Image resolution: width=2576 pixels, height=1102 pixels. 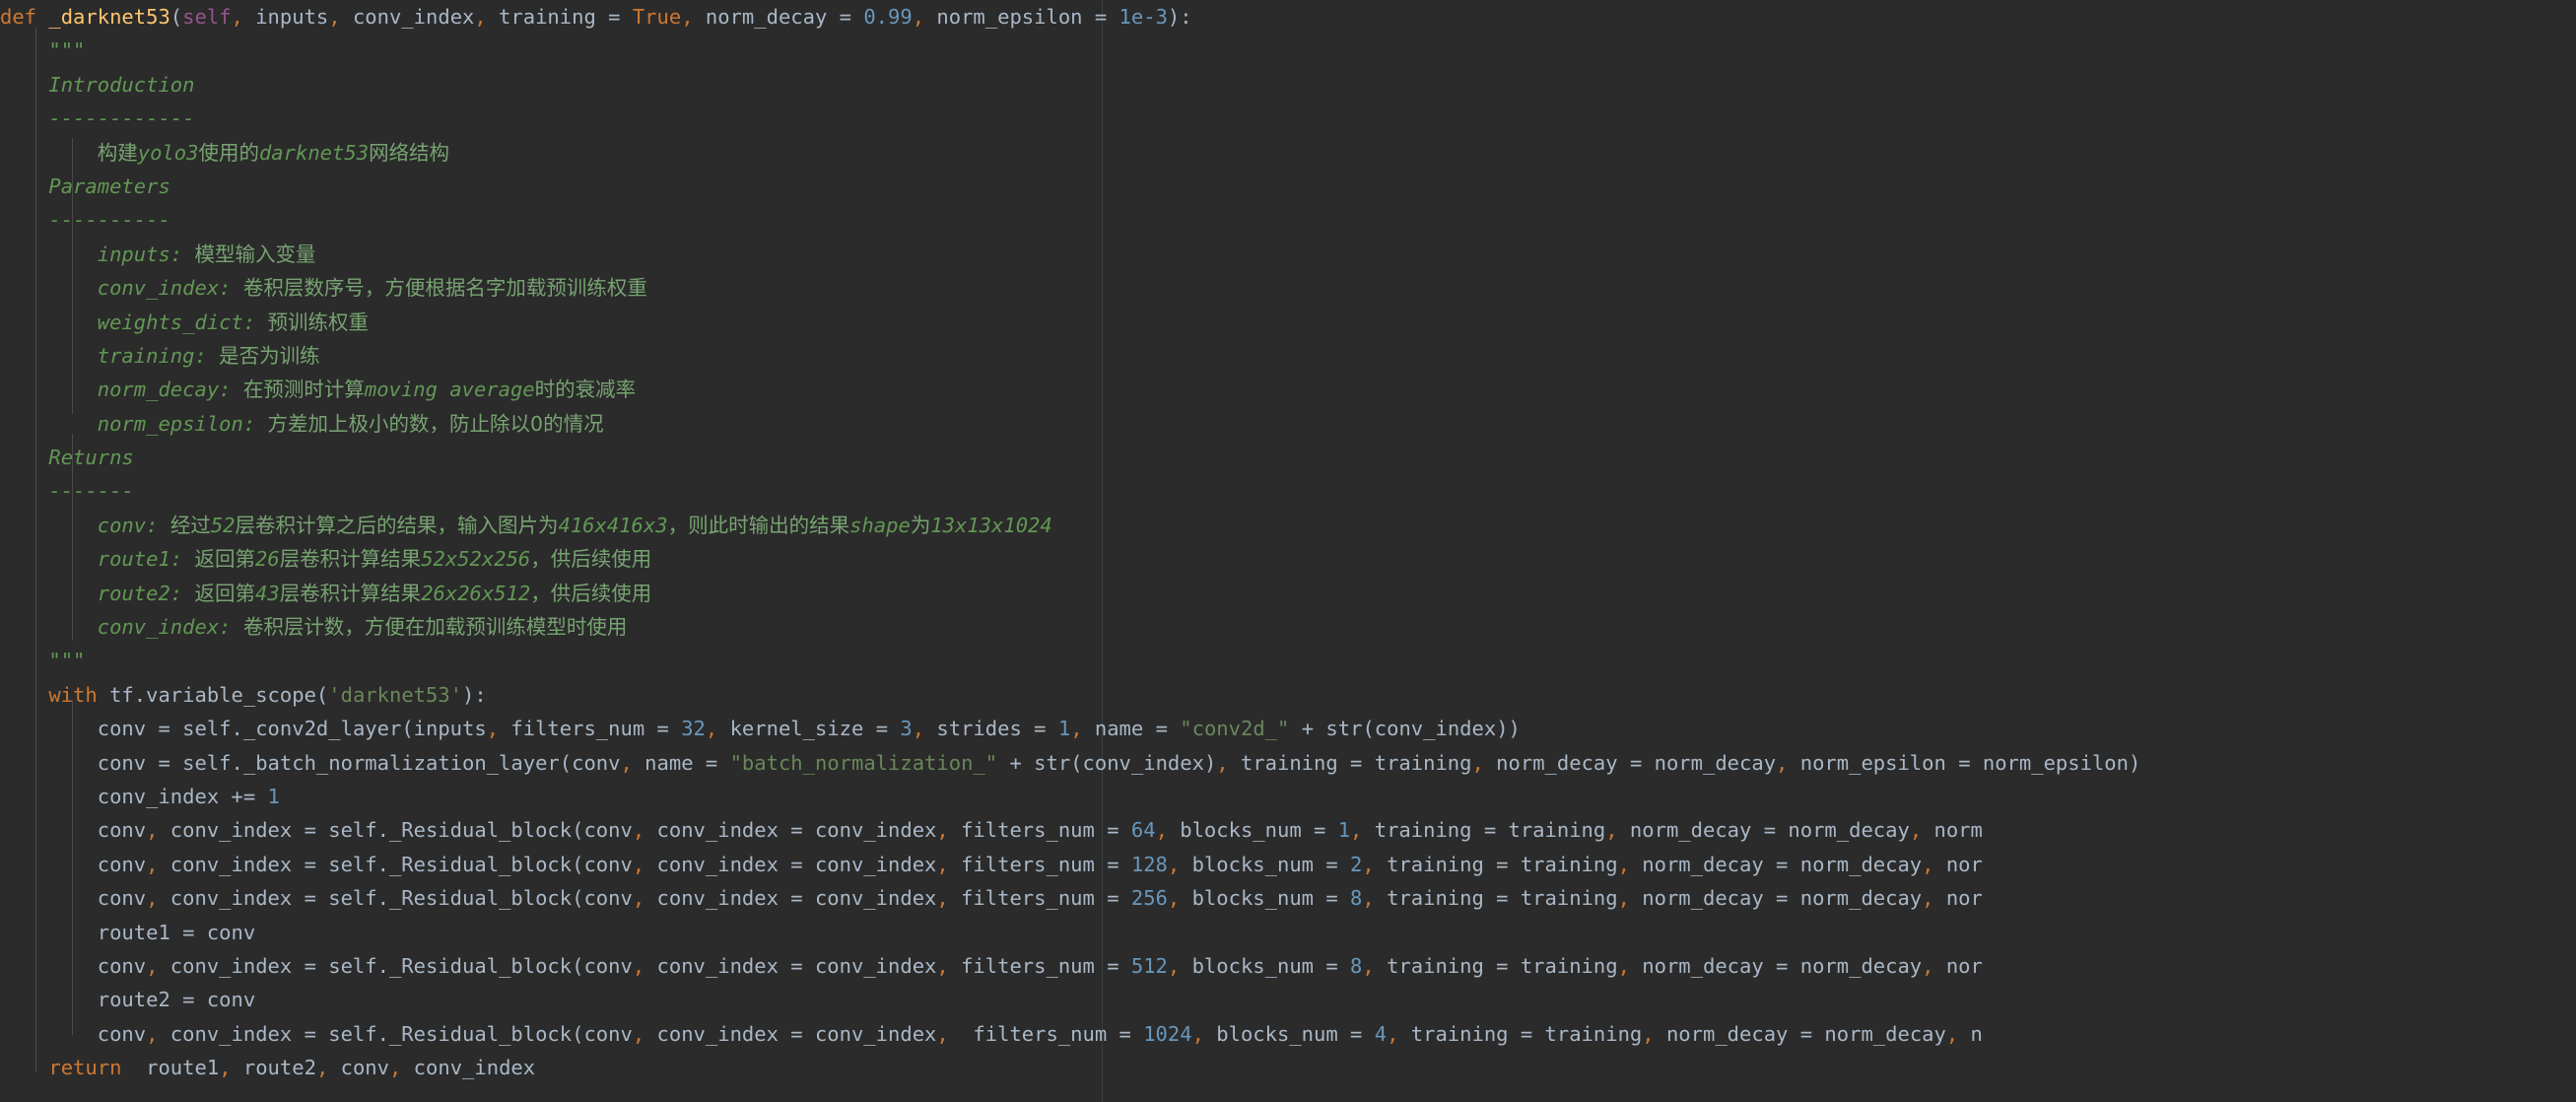 What do you see at coordinates (1502, 729) in the screenshot?
I see `token: )` at bounding box center [1502, 729].